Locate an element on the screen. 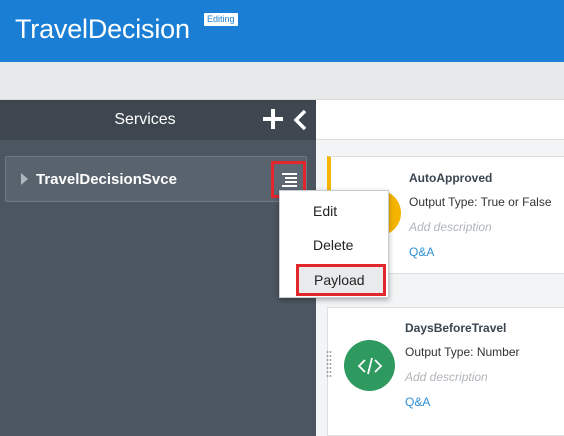  service-context-menu: Edit Delete Payload is located at coordinates (334, 244).